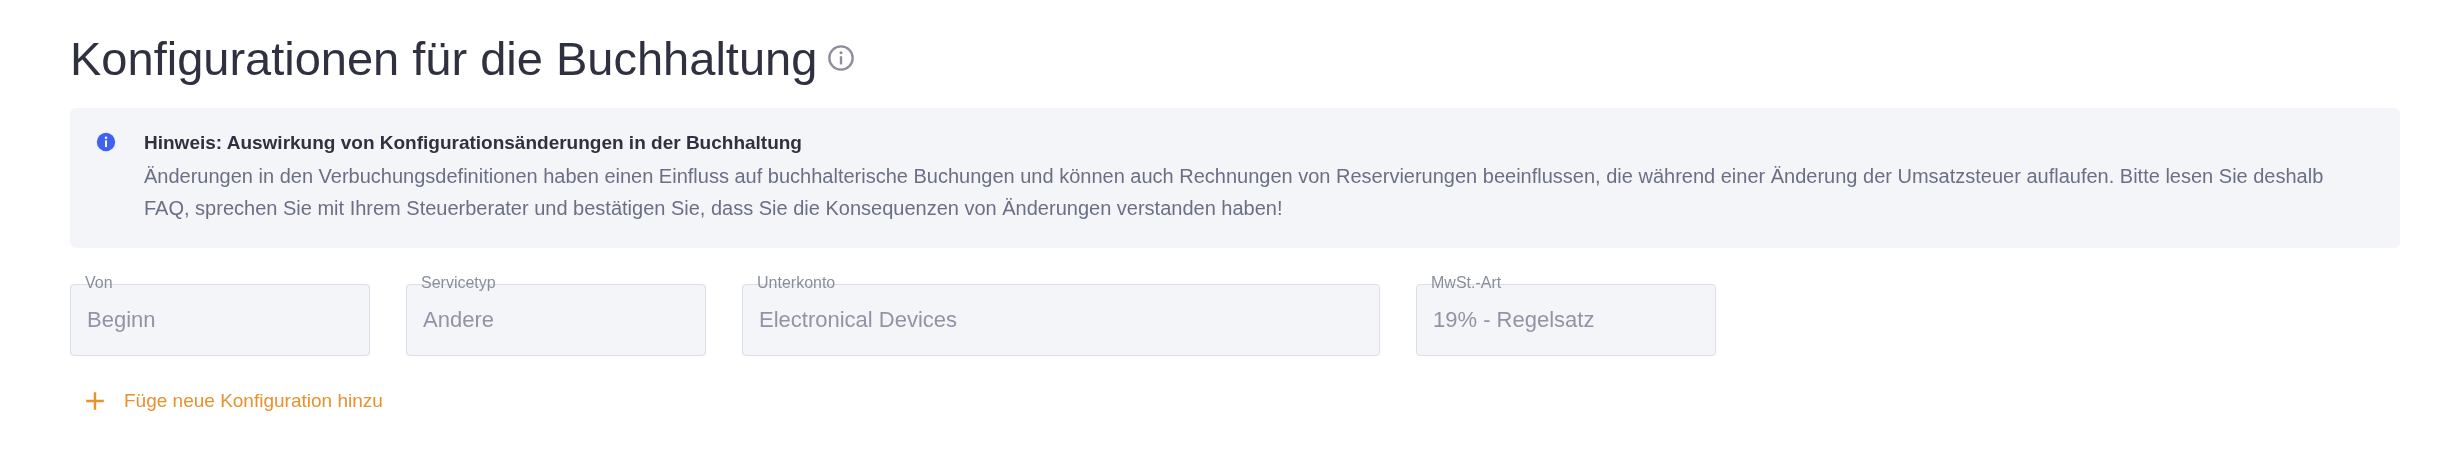 The width and height of the screenshot is (2458, 464). Describe the element at coordinates (1234, 192) in the screenshot. I see `notice-text: Änderungen in den Verbuchungsdefinitionen haben einen Einfluss auf buchhalterische Buchungen und können auch Rechnungen von Reservierungen beeinflussen, die während einer Änderung der Umsatzsteuer auflaufen. Bitte lesen Sie deshalb FAQ, sprechen Sie mit Ihrem Steuerberater und bestätigen Sie, dass Sie die Konsequenzen von Änderungen verstanden haben!` at that location.